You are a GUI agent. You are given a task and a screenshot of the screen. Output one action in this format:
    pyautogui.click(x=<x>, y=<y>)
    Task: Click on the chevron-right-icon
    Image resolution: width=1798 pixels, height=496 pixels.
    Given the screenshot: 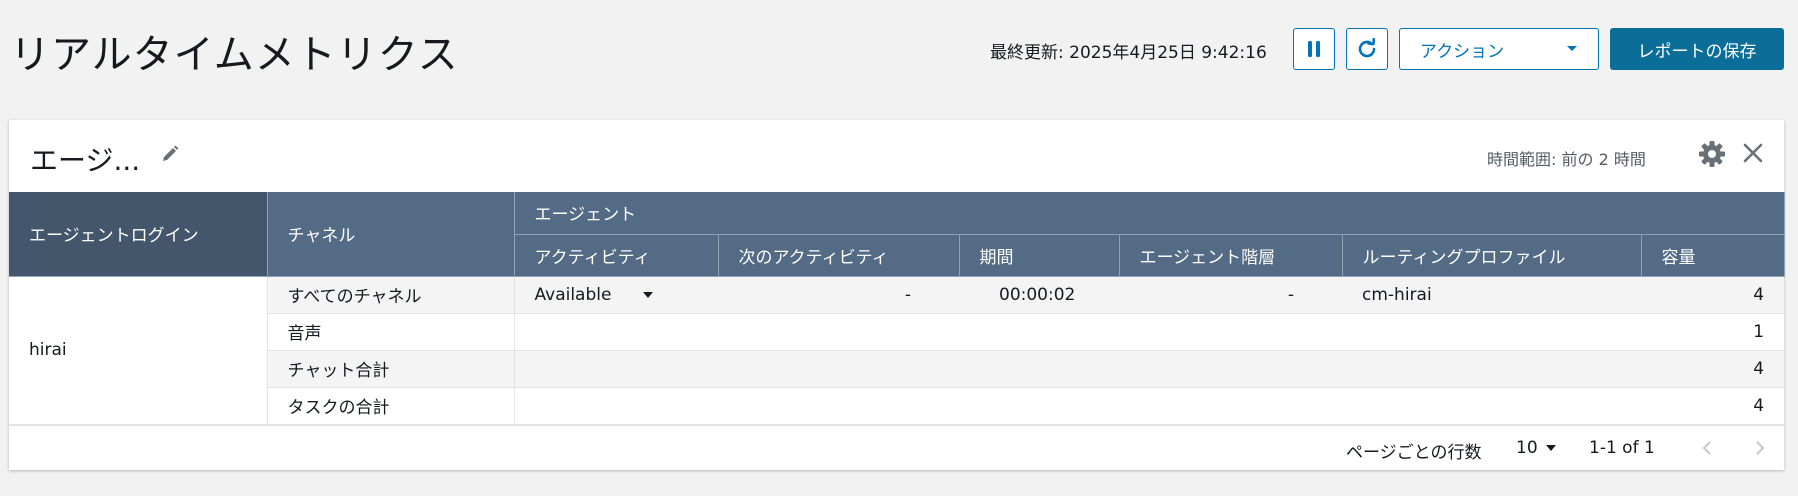 What is the action you would take?
    pyautogui.click(x=1760, y=448)
    